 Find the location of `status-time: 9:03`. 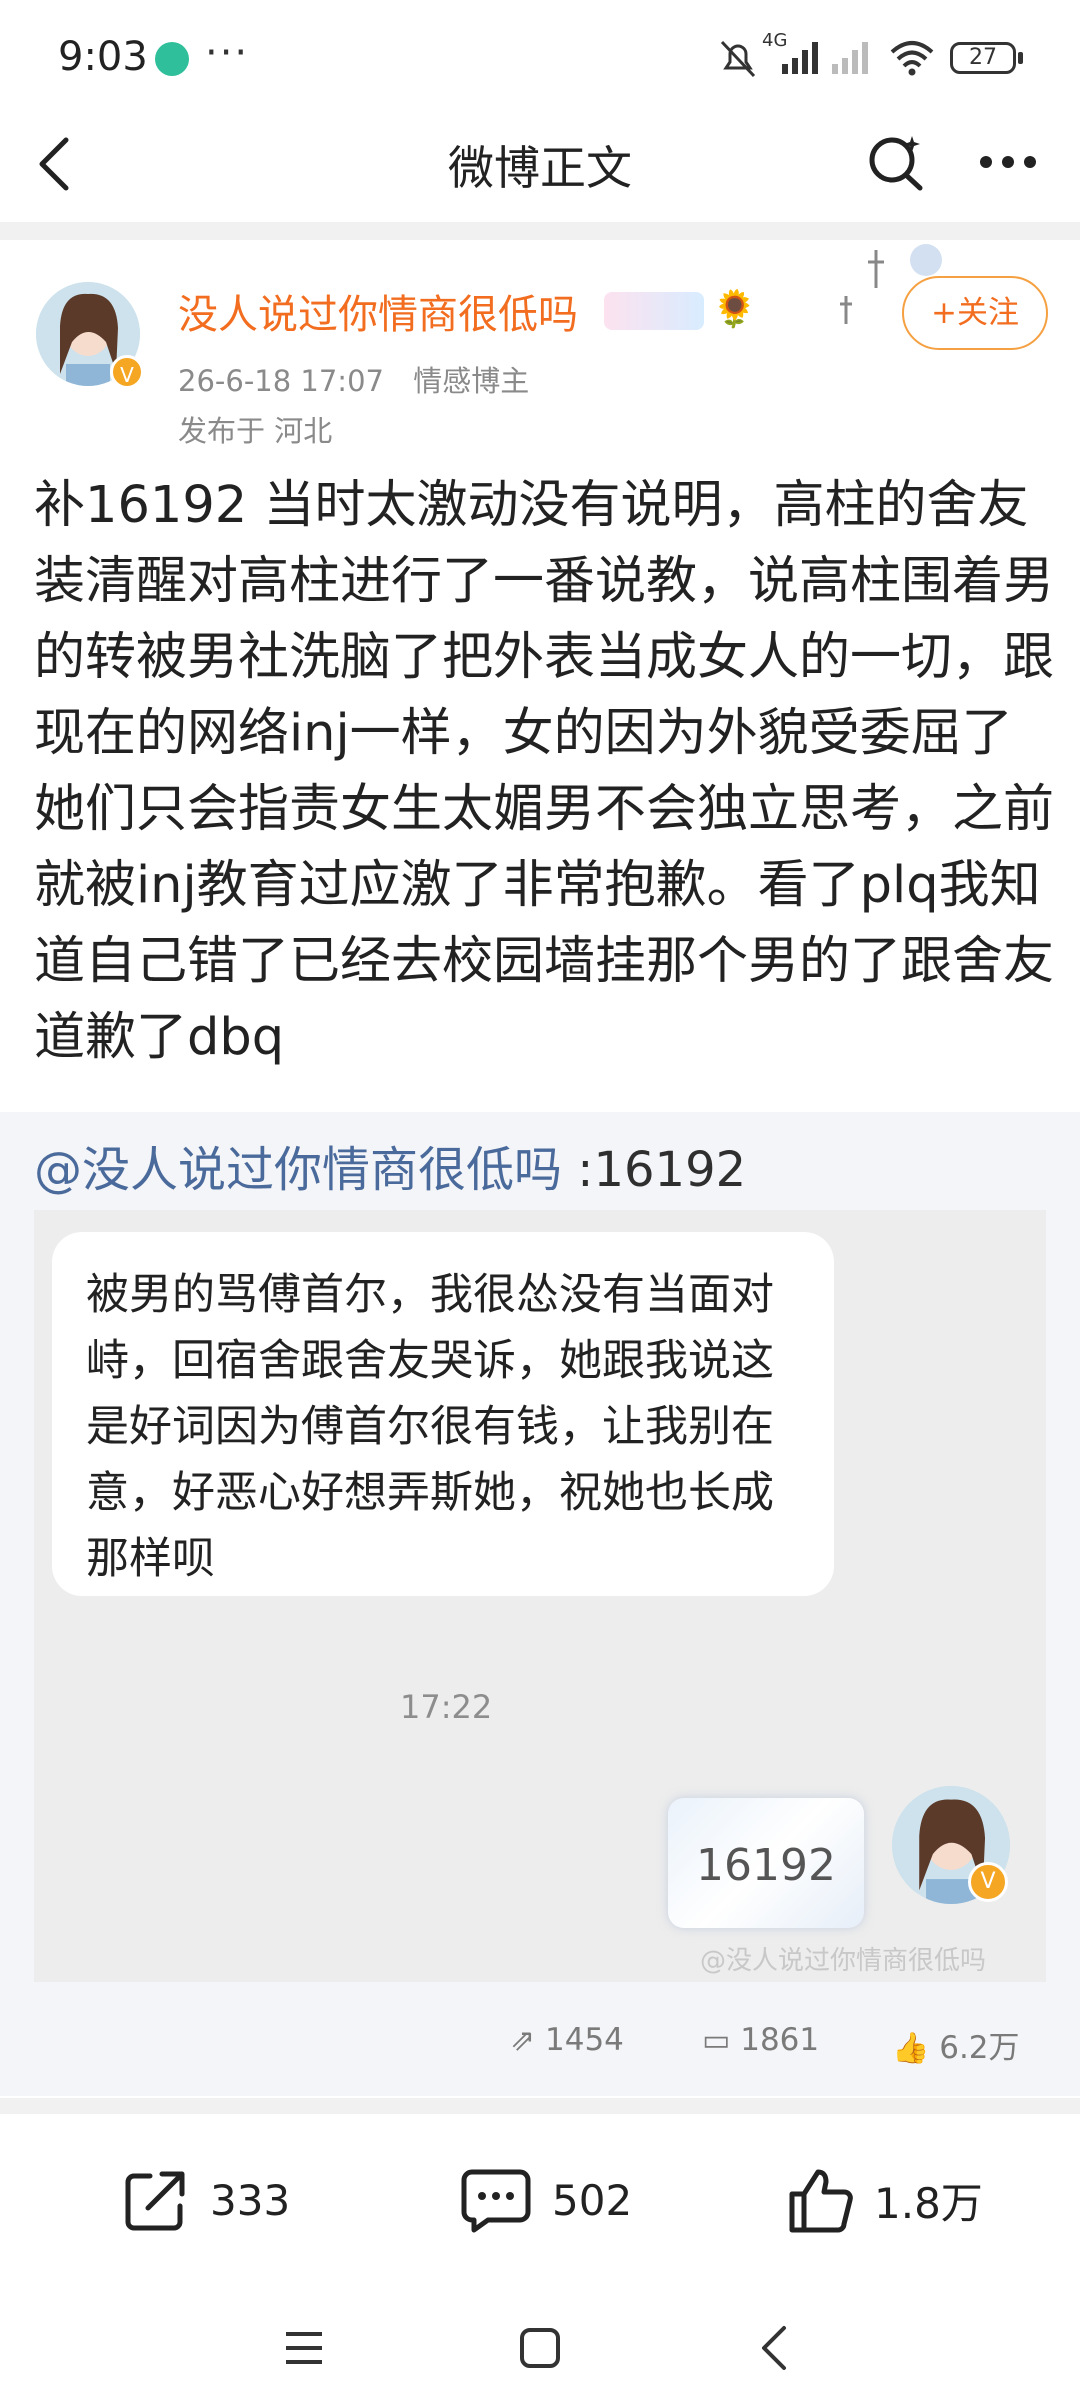

status-time: 9:03 is located at coordinates (103, 57).